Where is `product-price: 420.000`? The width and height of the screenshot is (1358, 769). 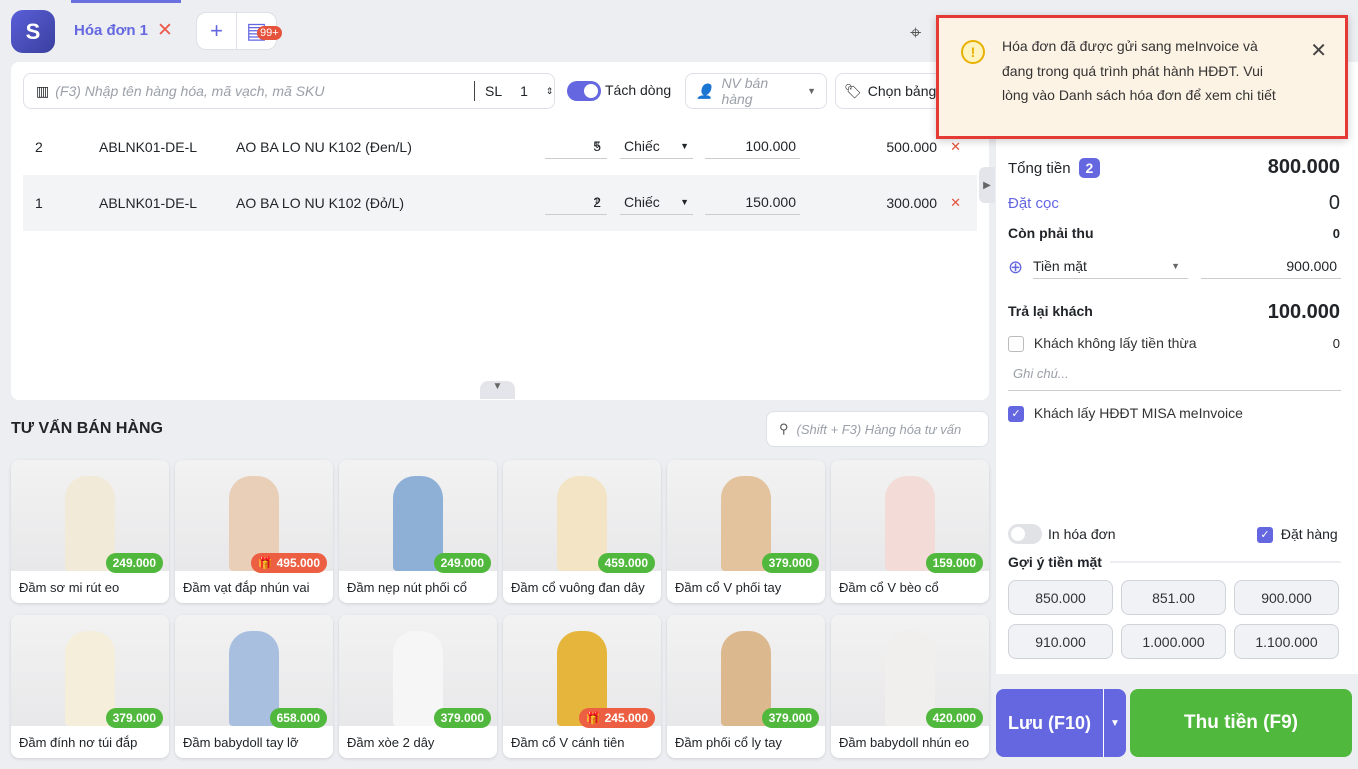 product-price: 420.000 is located at coordinates (954, 718).